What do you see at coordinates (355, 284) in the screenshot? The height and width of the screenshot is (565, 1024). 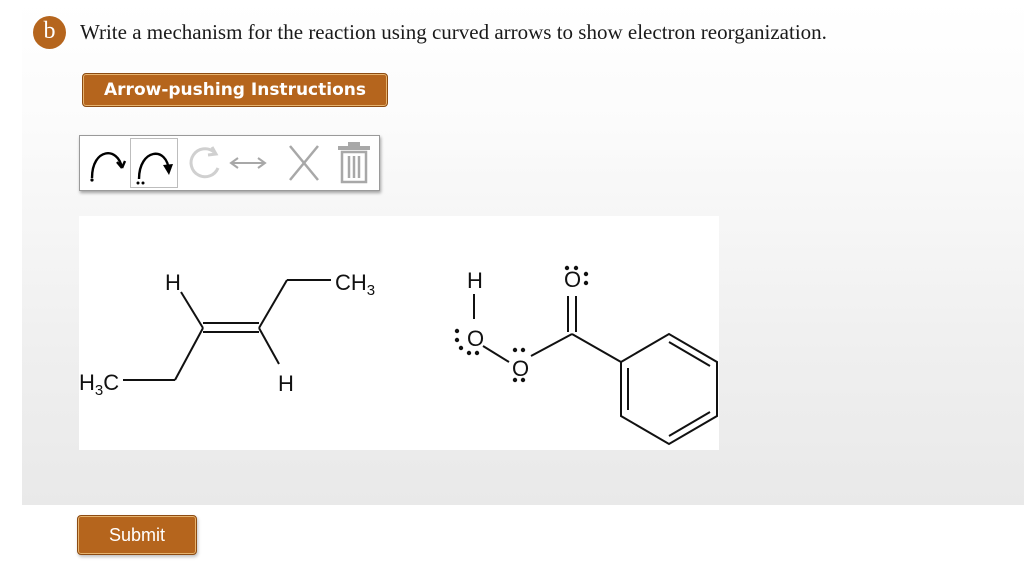 I see `alkene-ch3-label: CH3` at bounding box center [355, 284].